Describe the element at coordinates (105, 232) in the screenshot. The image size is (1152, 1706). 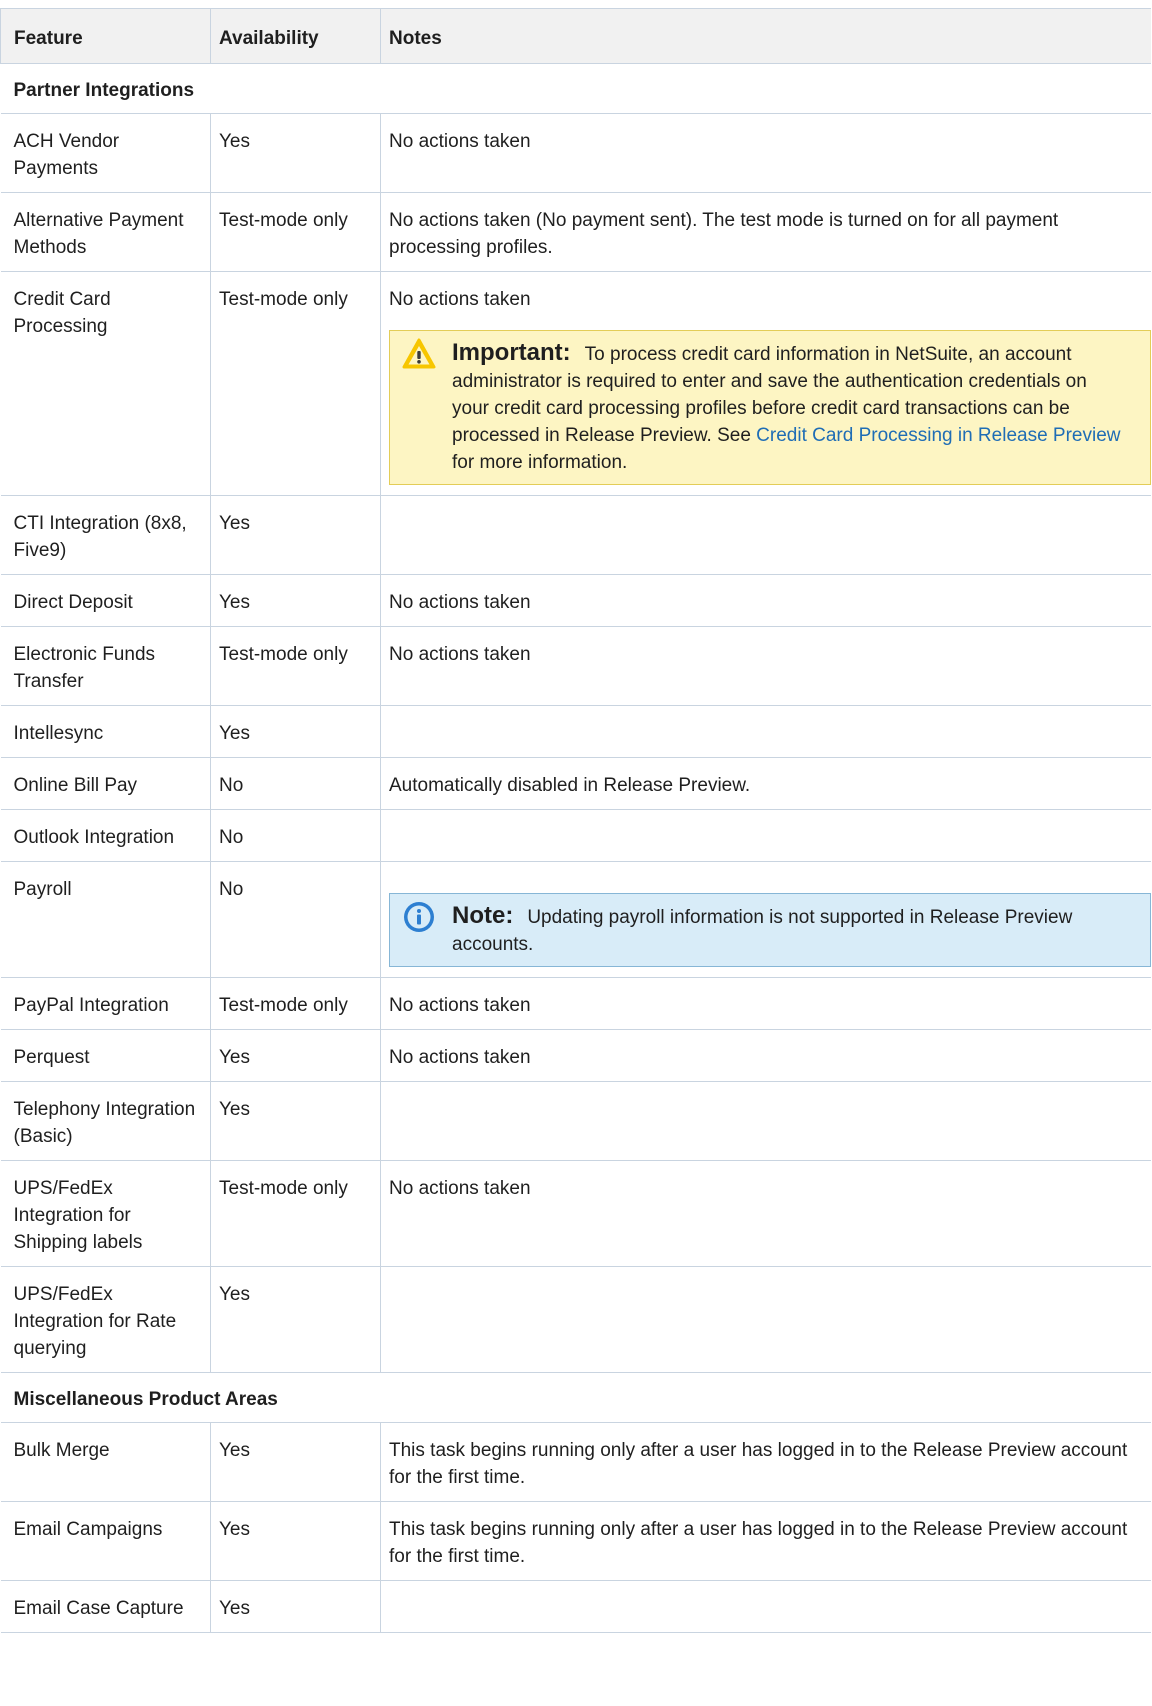
I see `feature-cell: Alternative Payment Methods` at that location.